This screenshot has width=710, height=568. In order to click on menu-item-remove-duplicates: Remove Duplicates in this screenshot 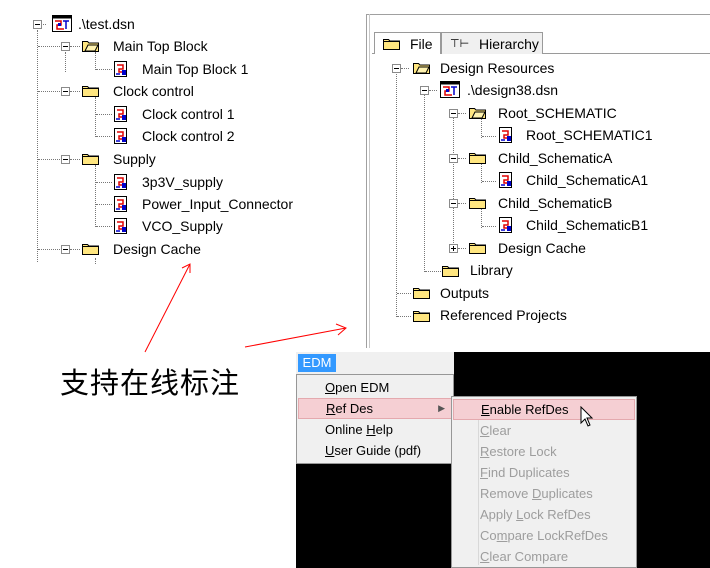, I will do `click(544, 493)`.